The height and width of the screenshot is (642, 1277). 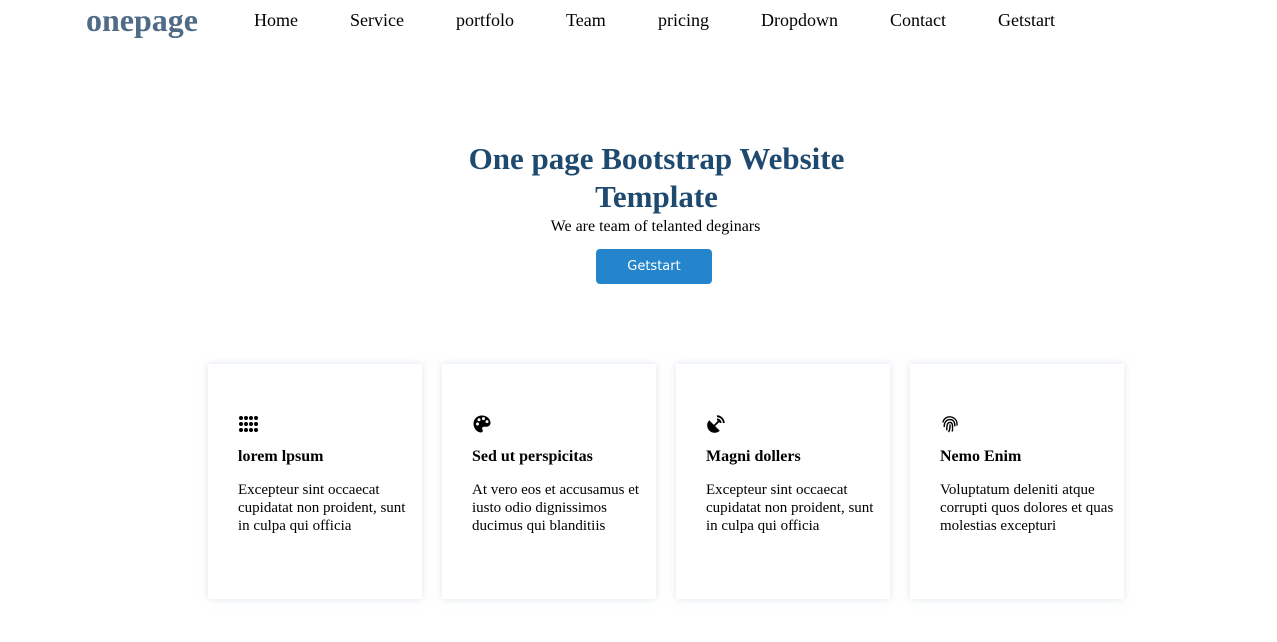 I want to click on satellite-dish-icon, so click(x=716, y=424).